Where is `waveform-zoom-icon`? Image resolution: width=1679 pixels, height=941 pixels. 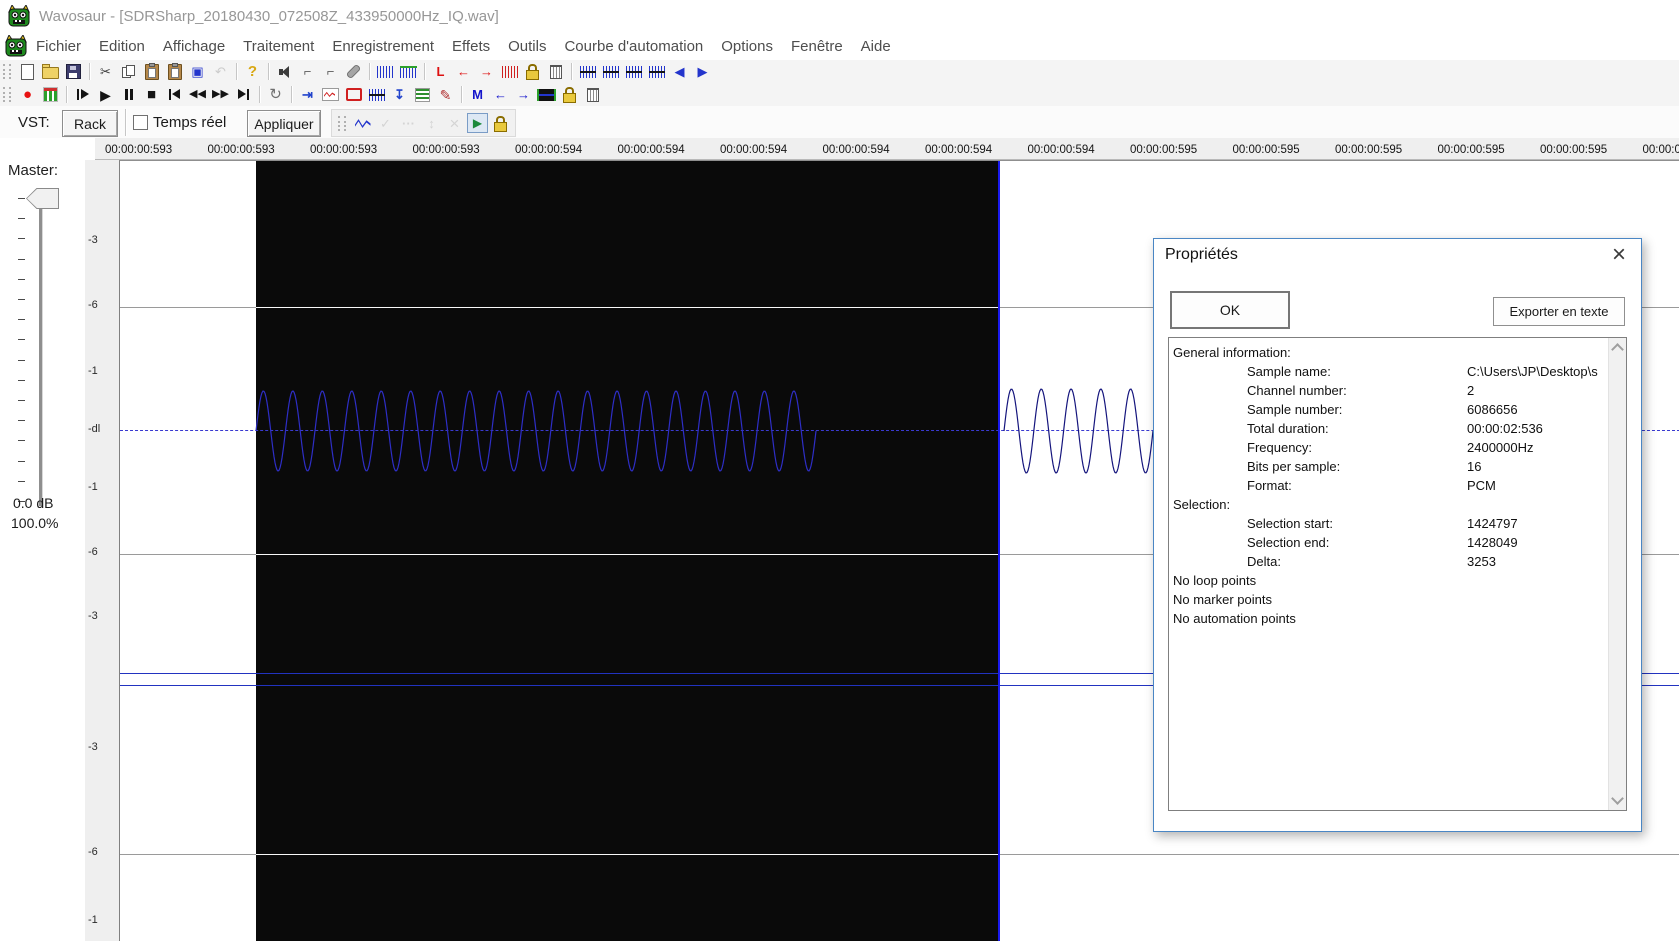
waveform-zoom-icon is located at coordinates (385, 72).